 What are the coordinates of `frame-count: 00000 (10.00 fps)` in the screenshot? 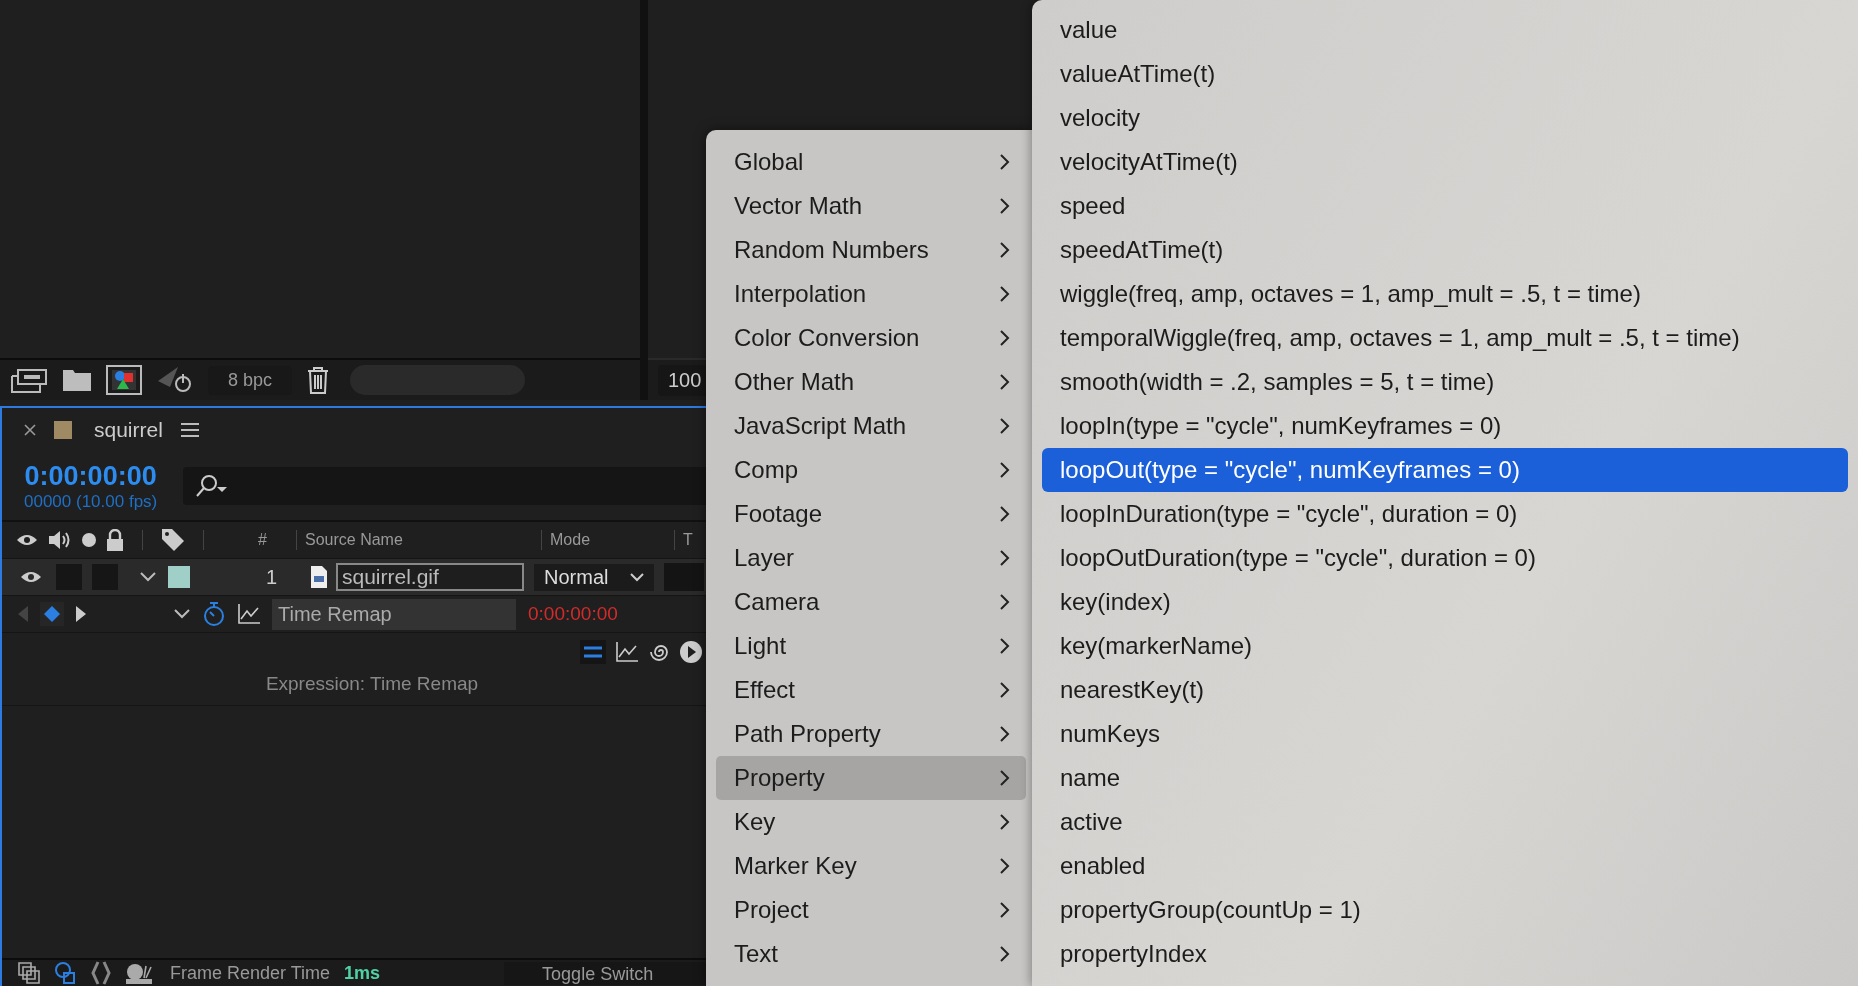 It's located at (91, 501).